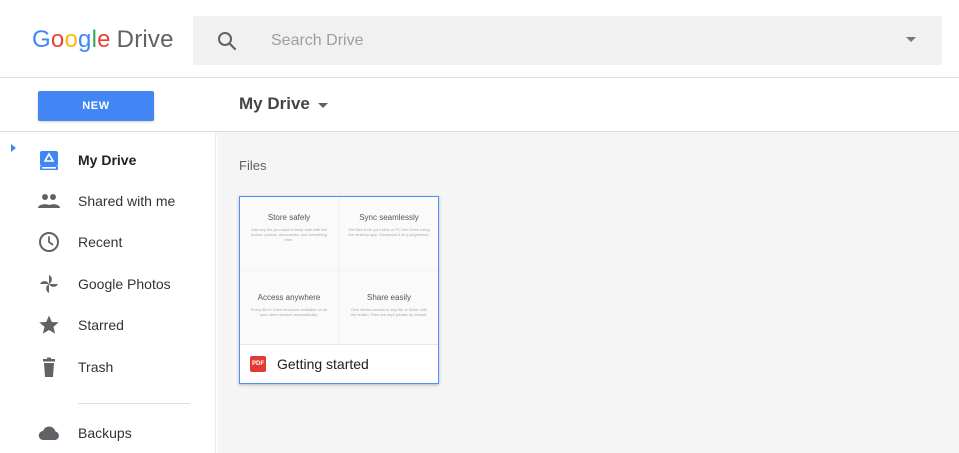  I want to click on thumbnail-cell-title: Share easily, so click(389, 297).